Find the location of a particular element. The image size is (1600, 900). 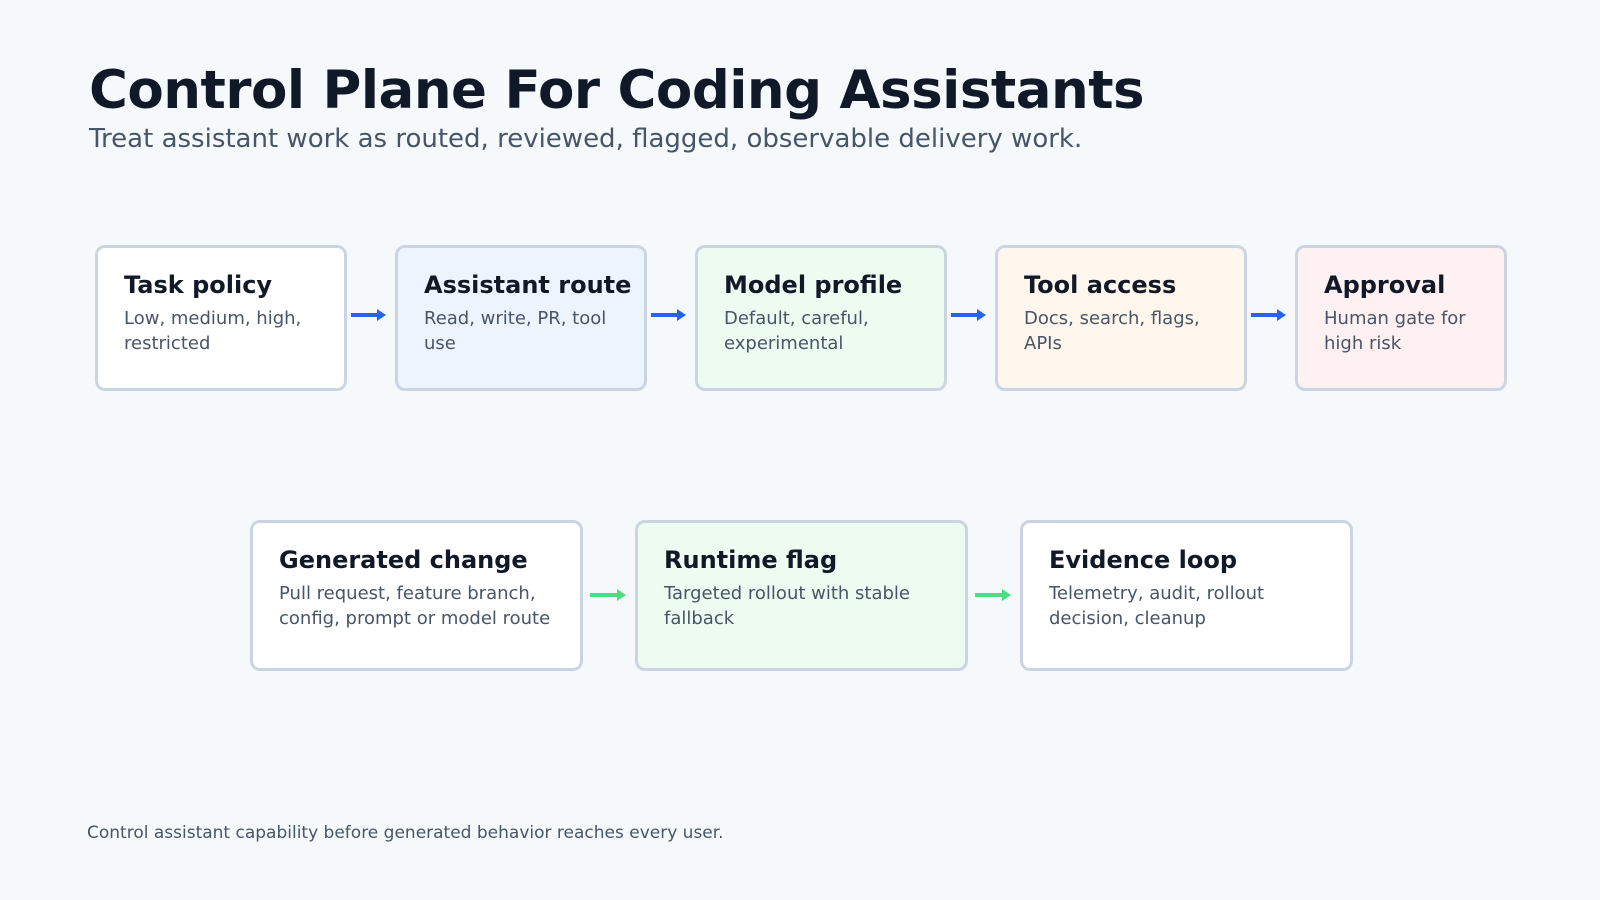

card-tool-access: Tool access Docs, search, flags, APIs is located at coordinates (1121, 318).